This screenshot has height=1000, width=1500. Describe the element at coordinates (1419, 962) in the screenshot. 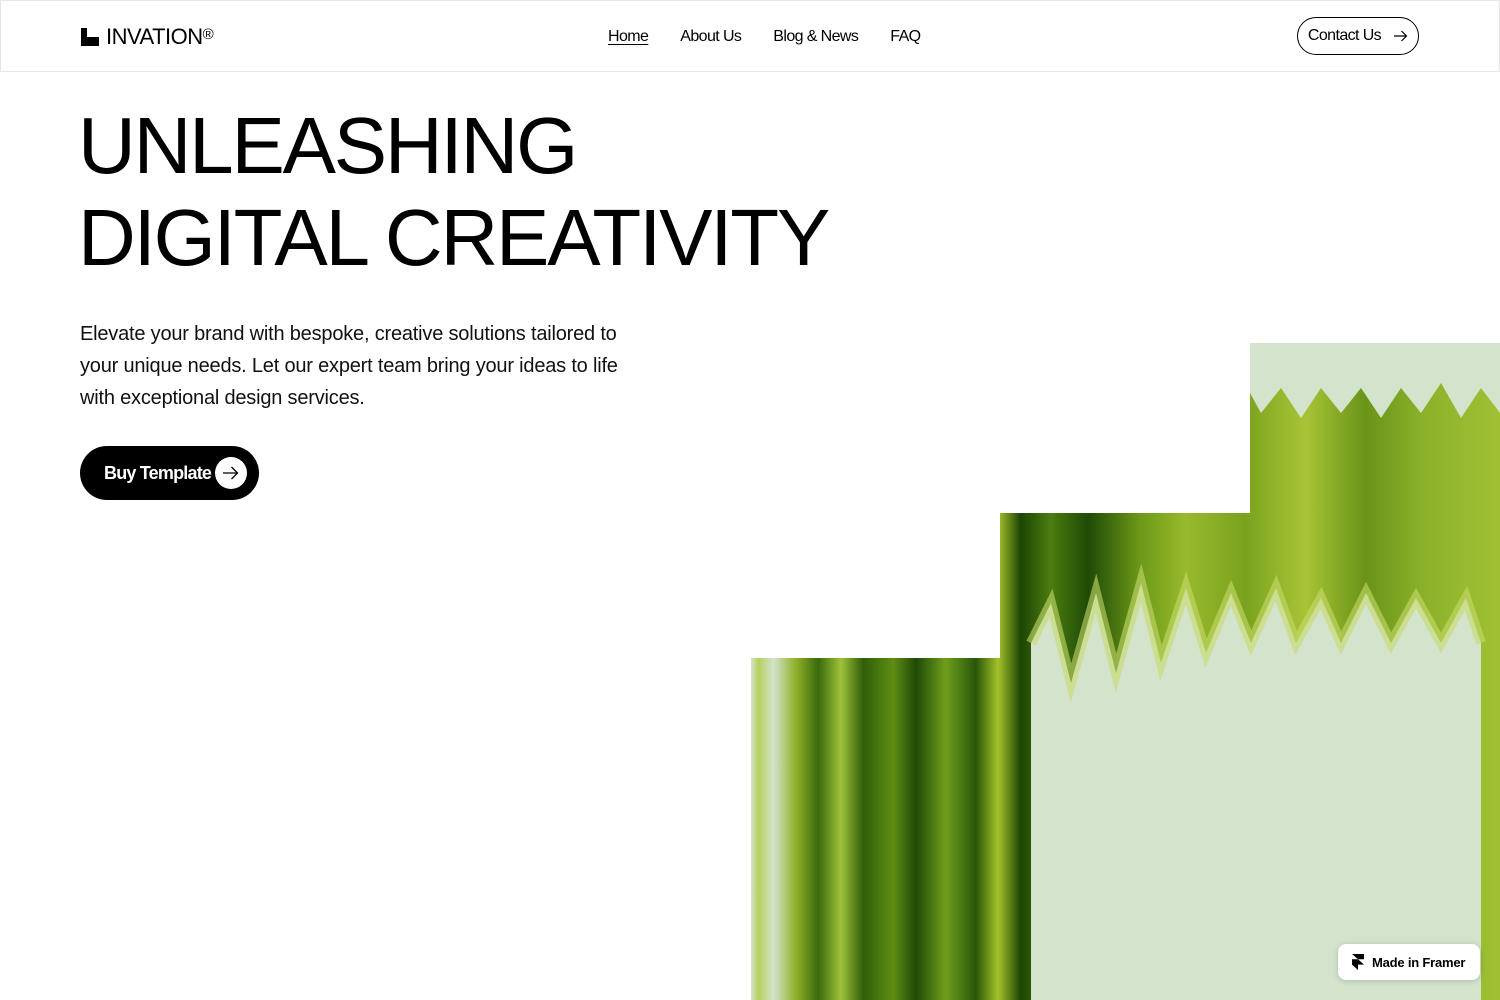

I see `made-in-framer-label: Made in Framer` at that location.